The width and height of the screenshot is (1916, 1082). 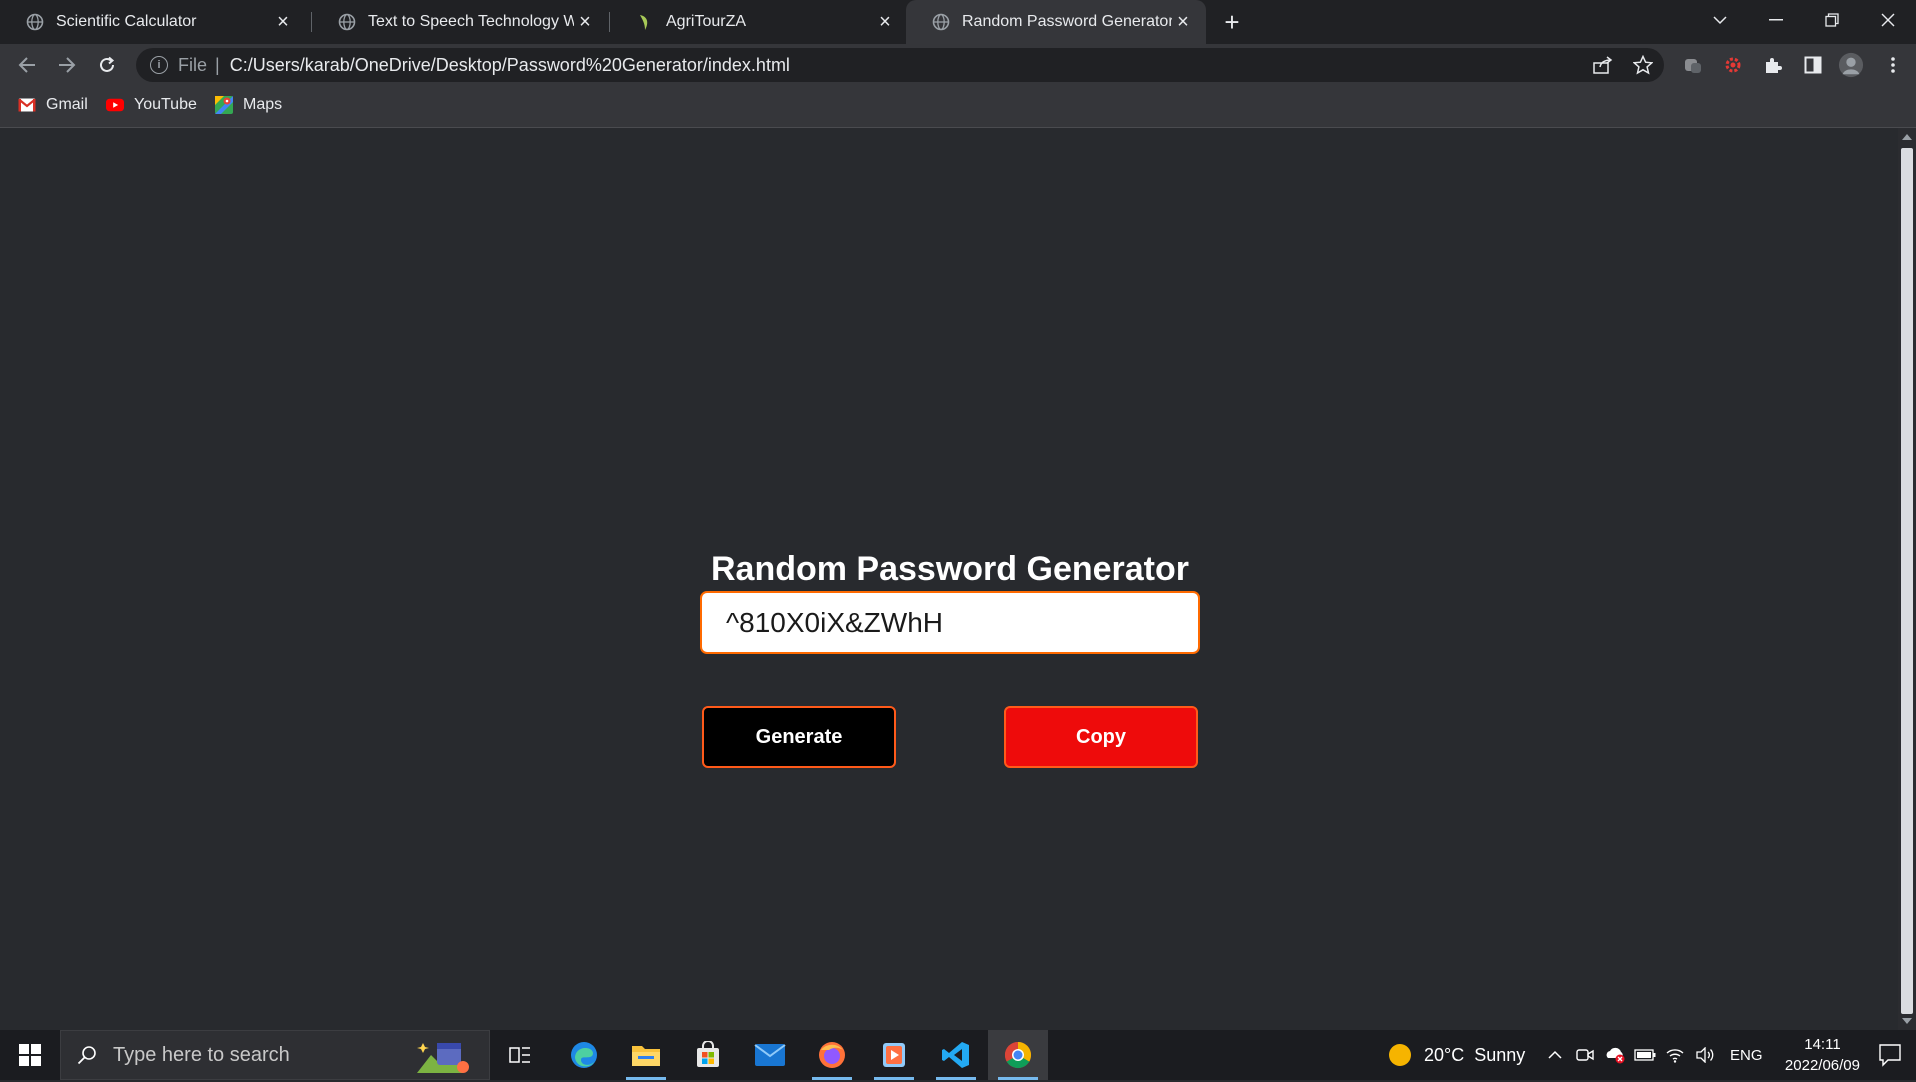 I want to click on gmail-icon, so click(x=27, y=105).